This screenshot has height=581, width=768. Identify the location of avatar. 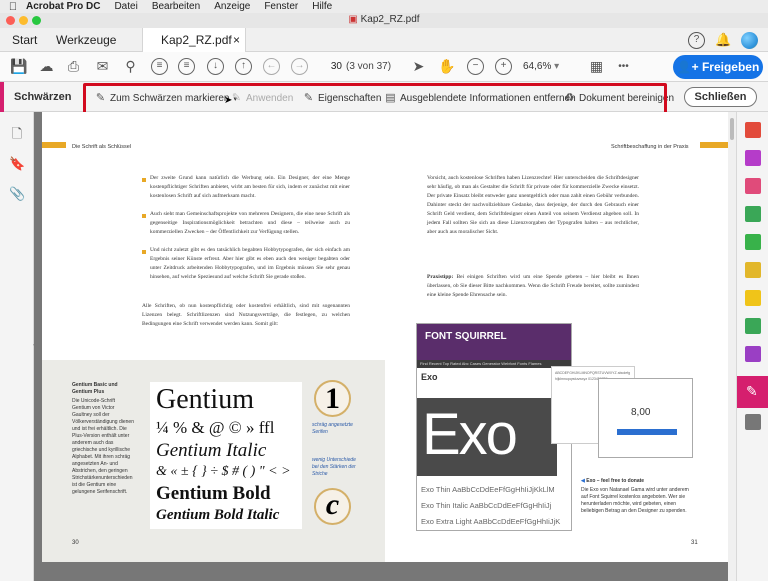
(749, 40).